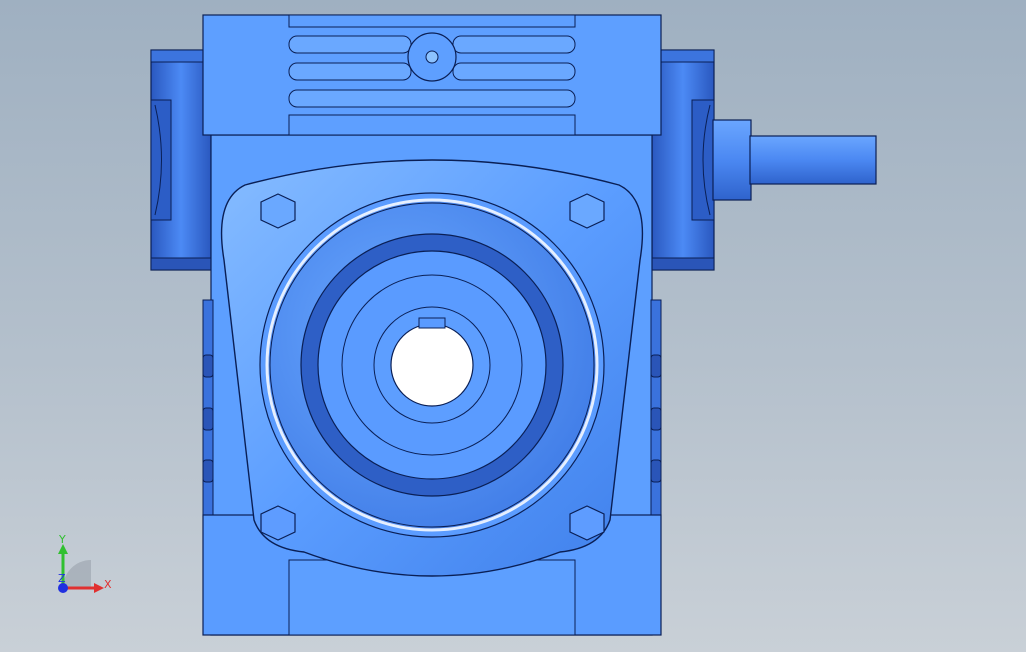 This screenshot has width=1026, height=652. What do you see at coordinates (85, 563) in the screenshot?
I see `coordinate-triad: Y X Z` at bounding box center [85, 563].